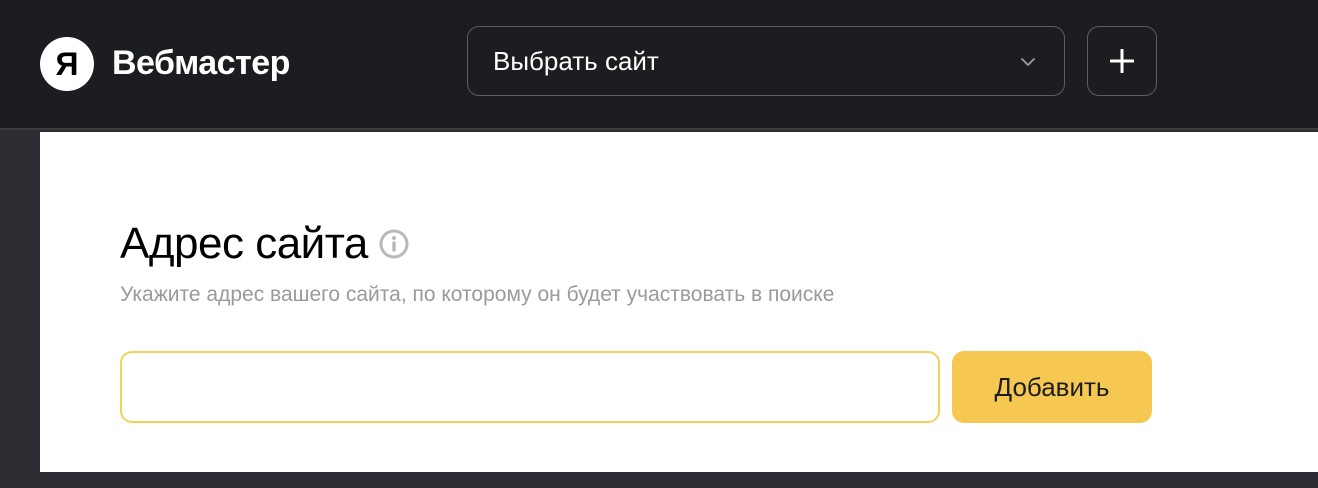 The height and width of the screenshot is (488, 1318). Describe the element at coordinates (1052, 387) in the screenshot. I see `add-button: Добавить` at that location.